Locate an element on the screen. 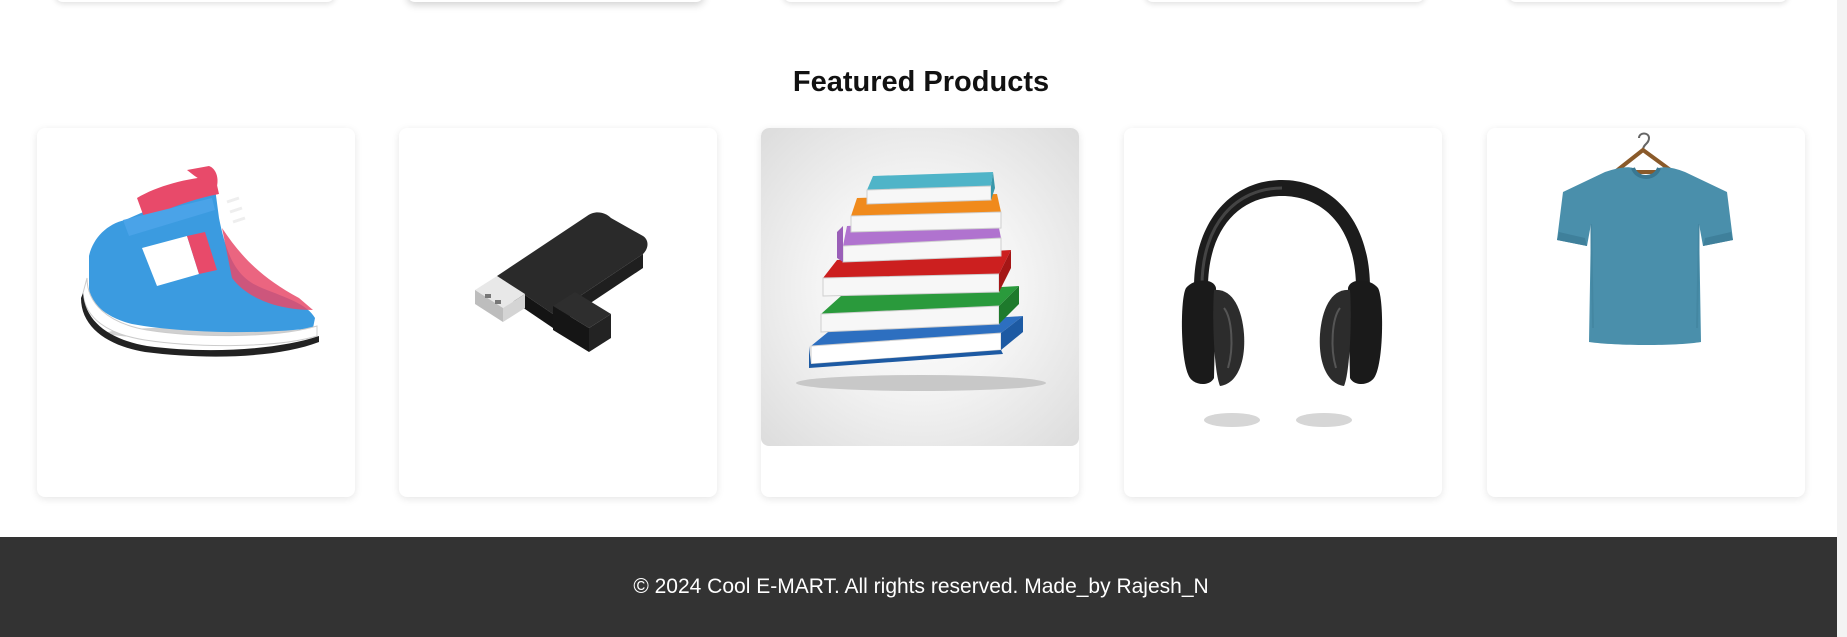  books-icon is located at coordinates (920, 287).